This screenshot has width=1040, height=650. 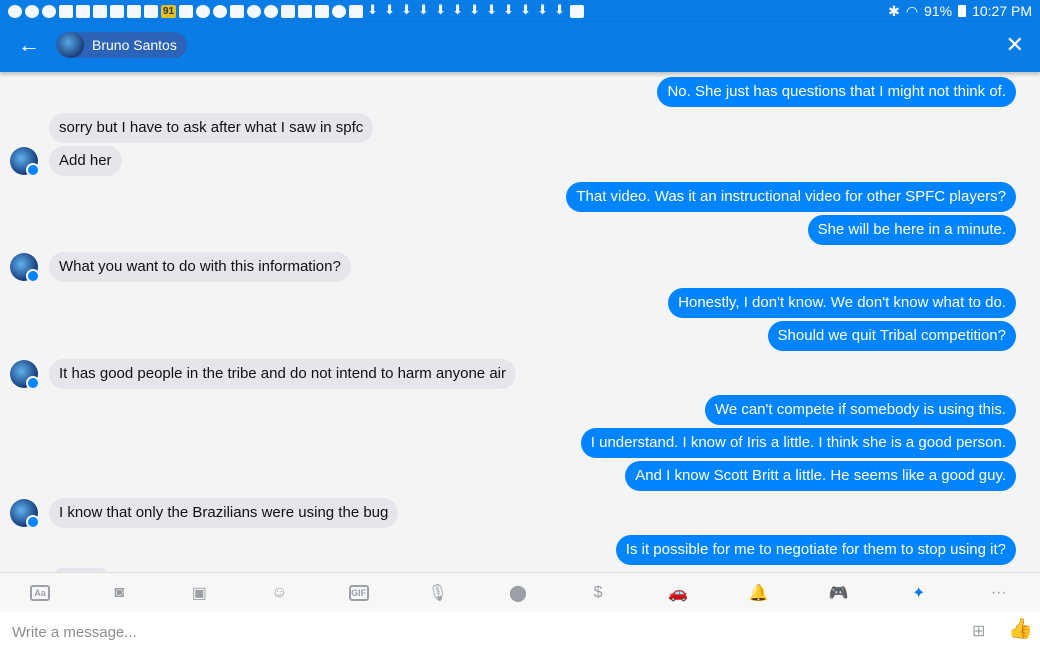 What do you see at coordinates (758, 593) in the screenshot?
I see `bell-icon: 🔔` at bounding box center [758, 593].